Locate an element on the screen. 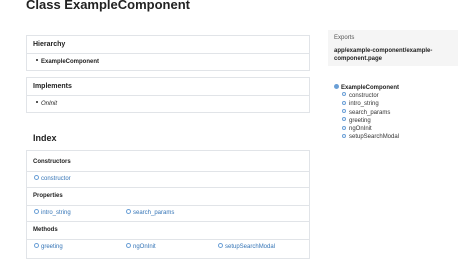 This screenshot has width=474, height=264. index-title: Index is located at coordinates (45, 138).